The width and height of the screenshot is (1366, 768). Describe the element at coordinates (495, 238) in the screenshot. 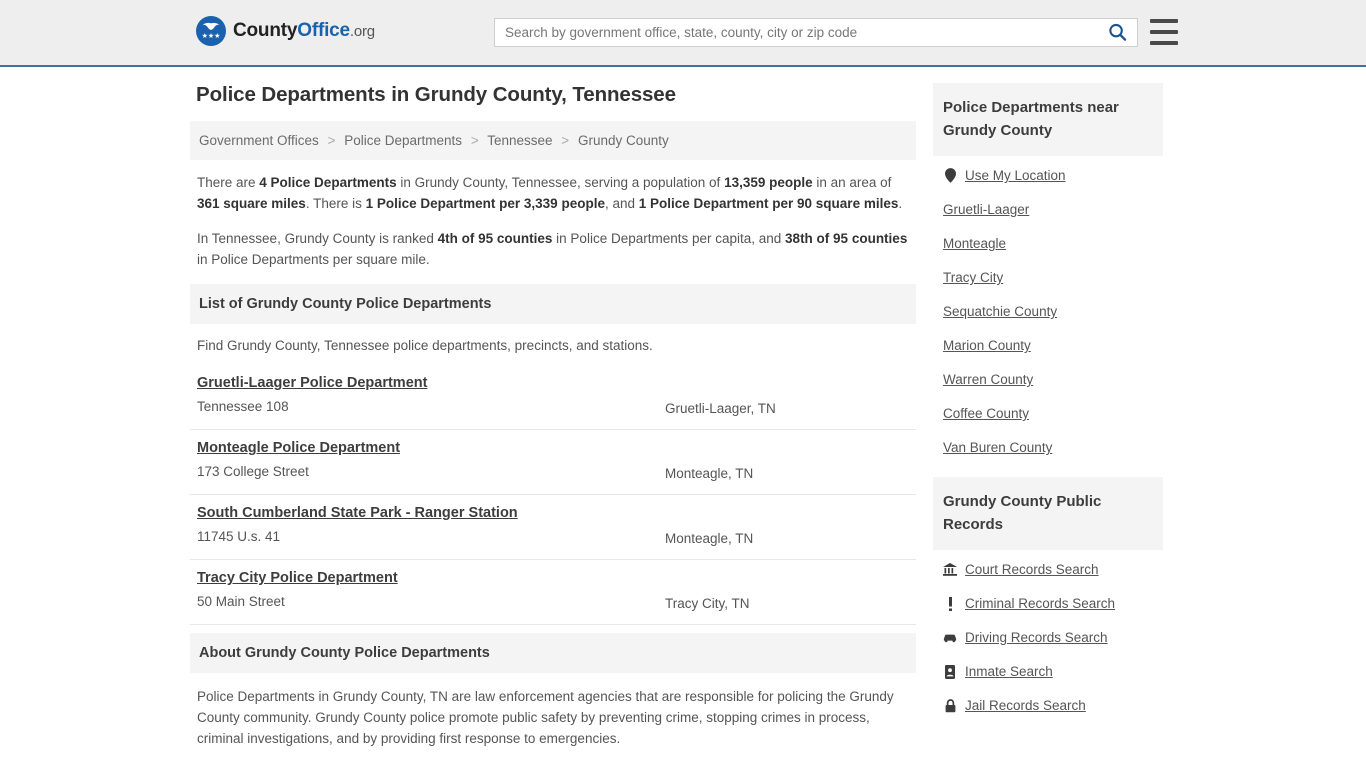

I see `intro-p2-b1: 4th of 95 counties` at that location.